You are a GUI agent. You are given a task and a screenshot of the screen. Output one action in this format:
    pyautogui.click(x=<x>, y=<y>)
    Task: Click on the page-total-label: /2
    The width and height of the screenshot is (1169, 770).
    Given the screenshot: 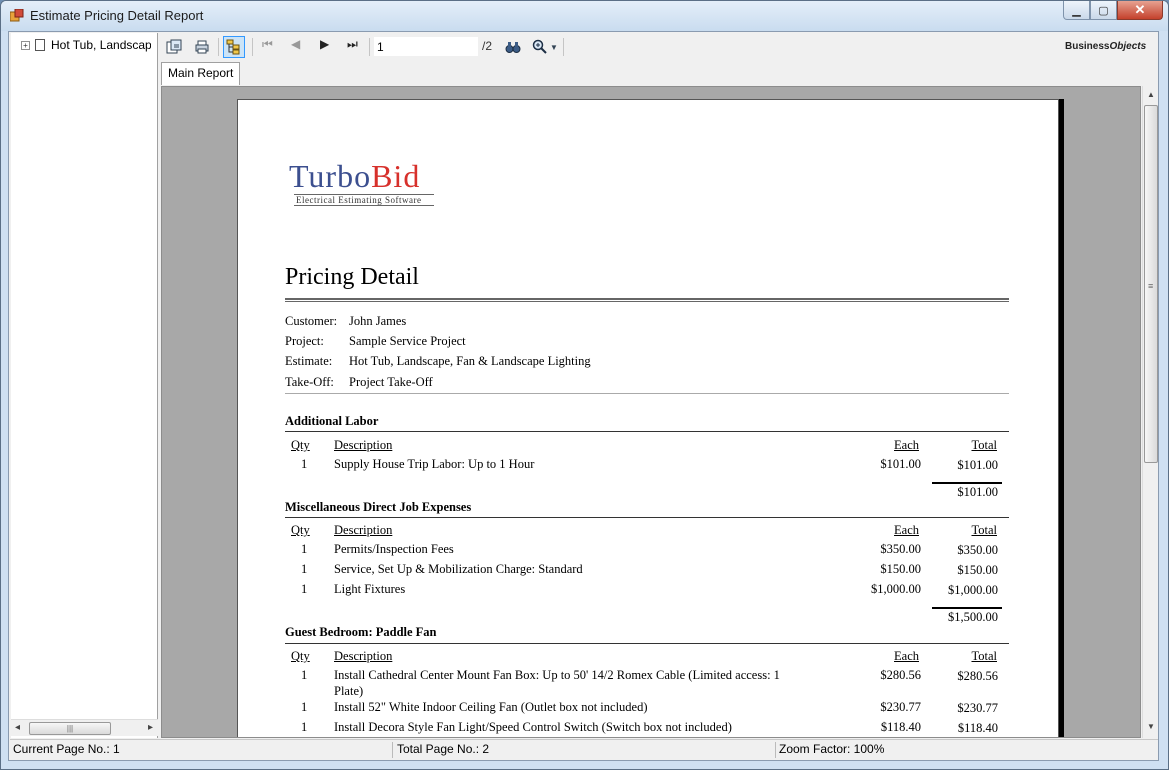 What is the action you would take?
    pyautogui.click(x=487, y=46)
    